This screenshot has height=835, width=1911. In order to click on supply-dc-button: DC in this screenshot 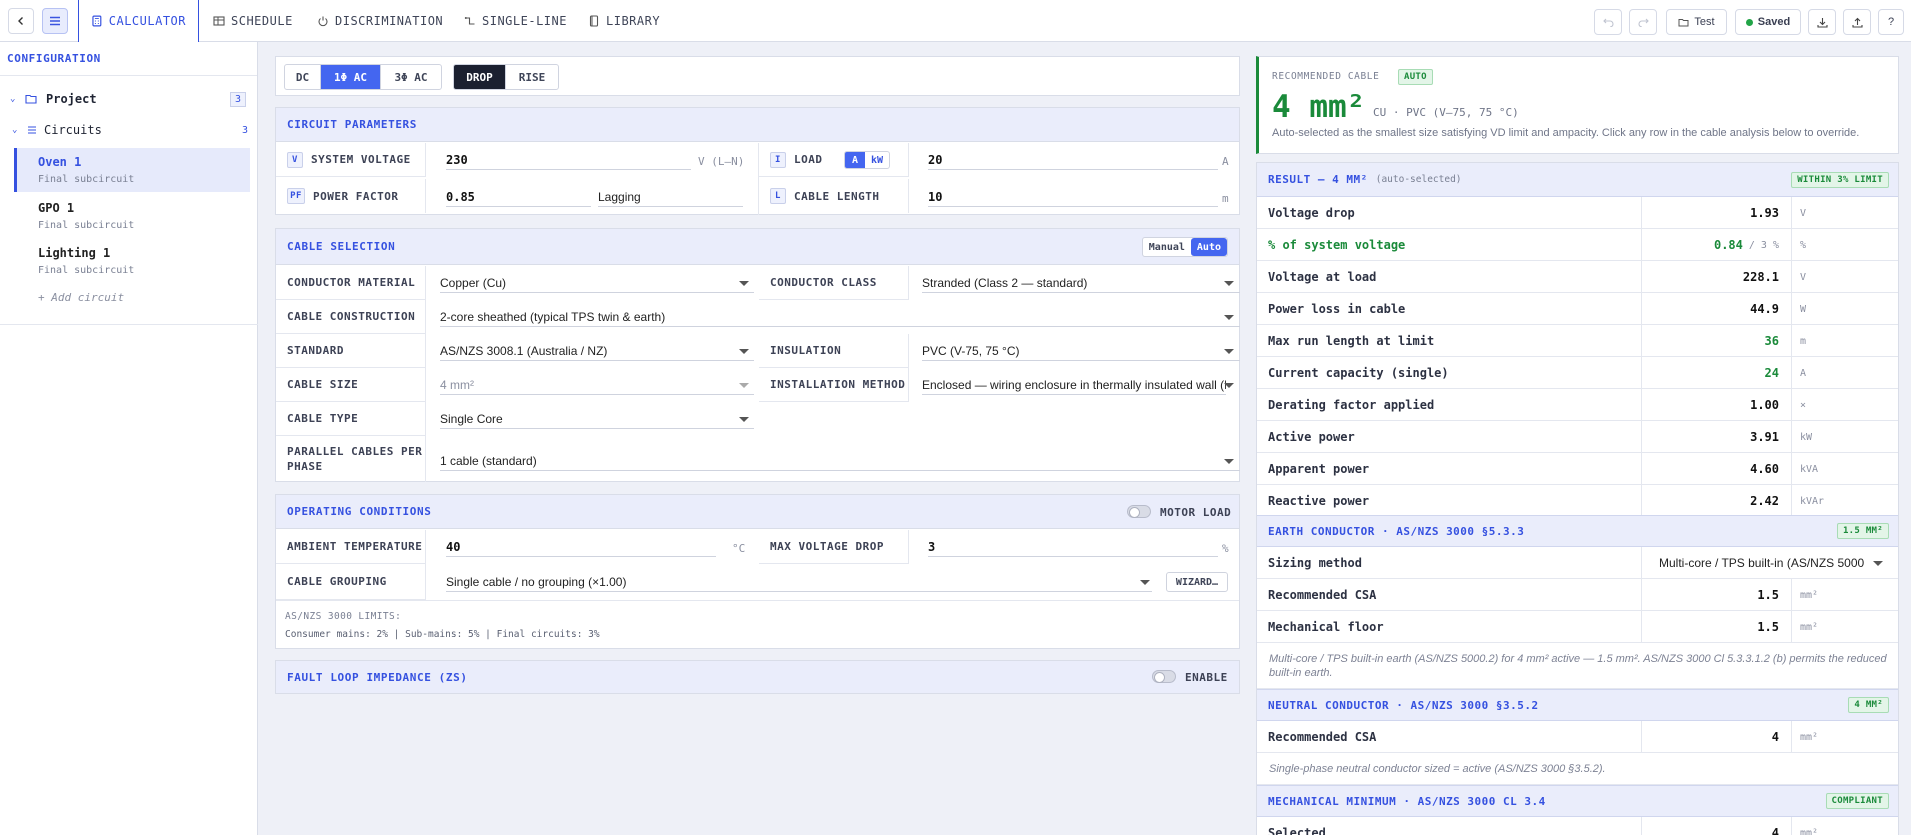, I will do `click(303, 77)`.